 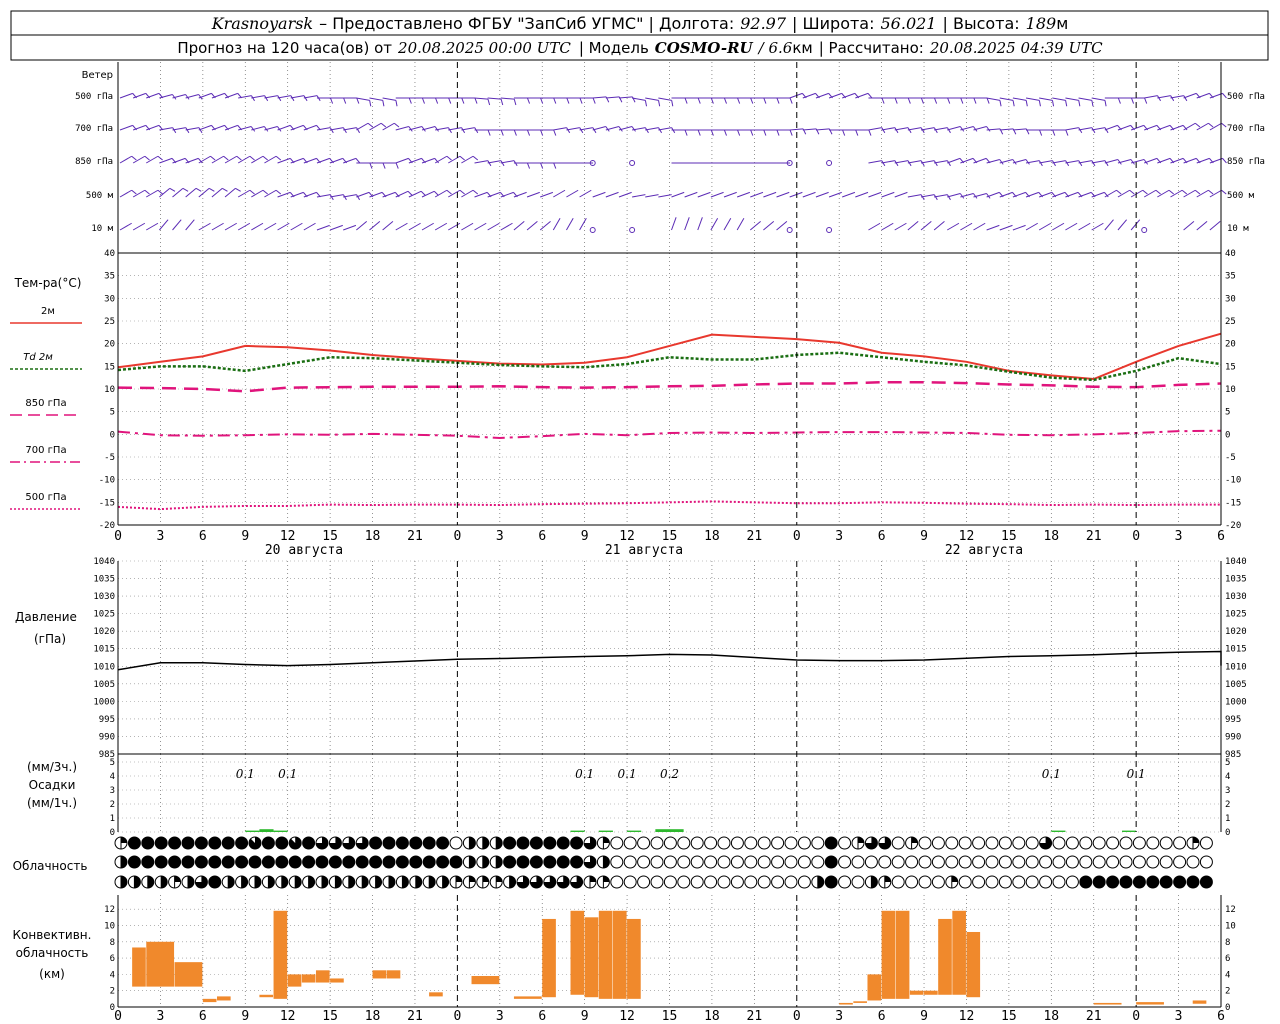 I want to click on model-name: COSMO-RU, so click(x=704, y=48).